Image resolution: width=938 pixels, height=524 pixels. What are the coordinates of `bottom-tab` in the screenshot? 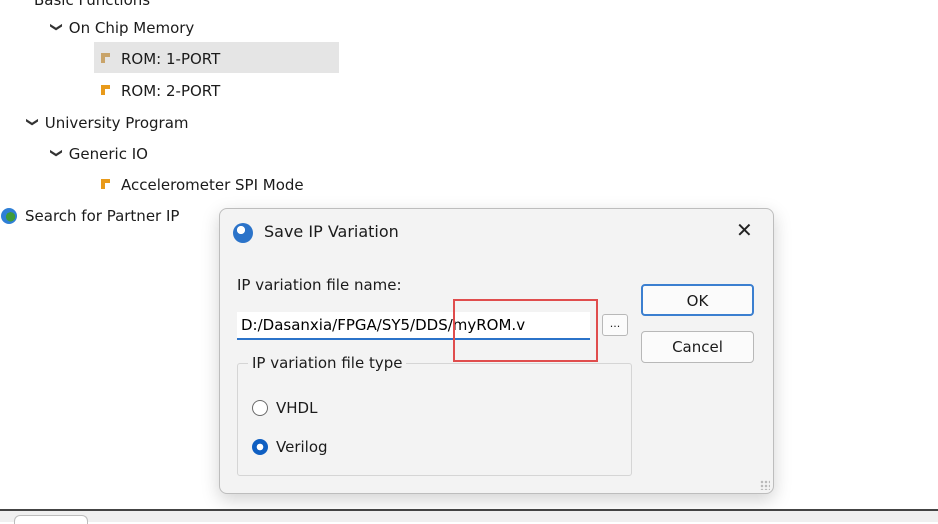 It's located at (51, 519).